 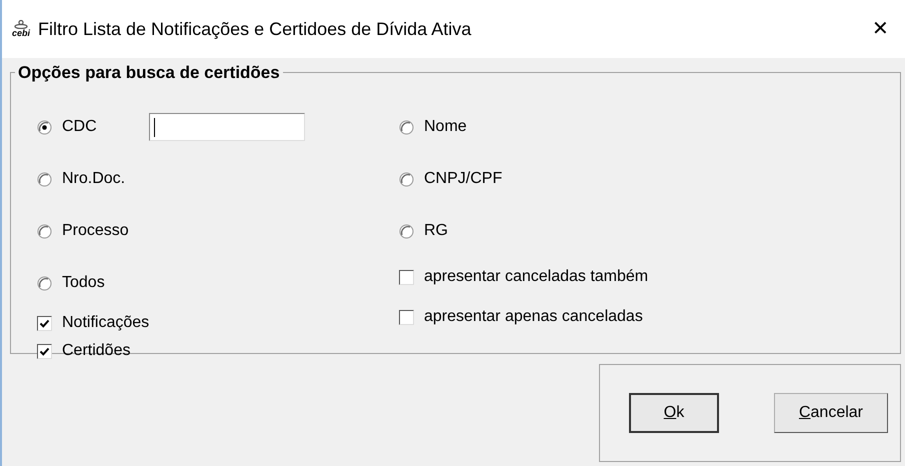 What do you see at coordinates (21, 24) in the screenshot?
I see `logo-icon` at bounding box center [21, 24].